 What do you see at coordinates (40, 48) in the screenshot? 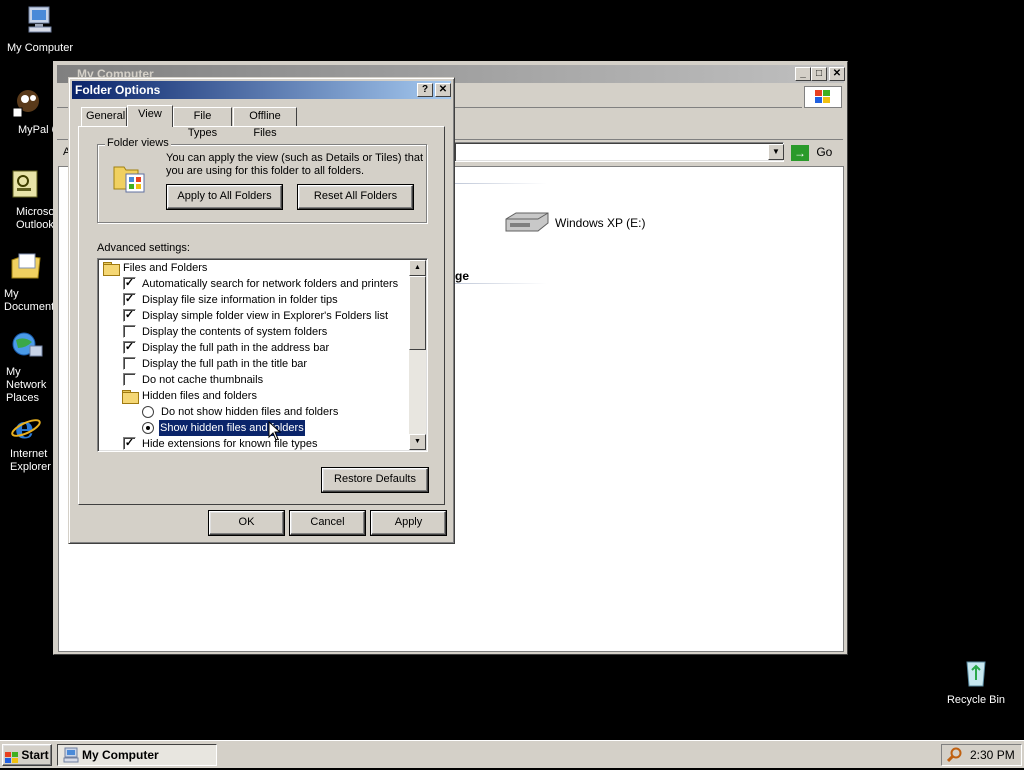
I see `desktop-icon-label: My Computer` at bounding box center [40, 48].